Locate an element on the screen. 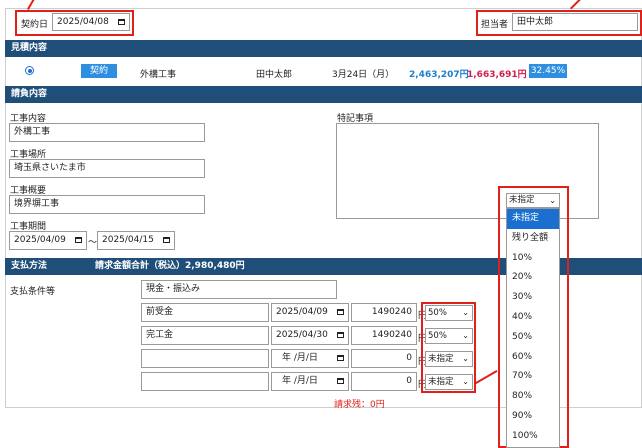 This screenshot has height=448, width=642. estimate-date: 3月24日（月） is located at coordinates (363, 75).